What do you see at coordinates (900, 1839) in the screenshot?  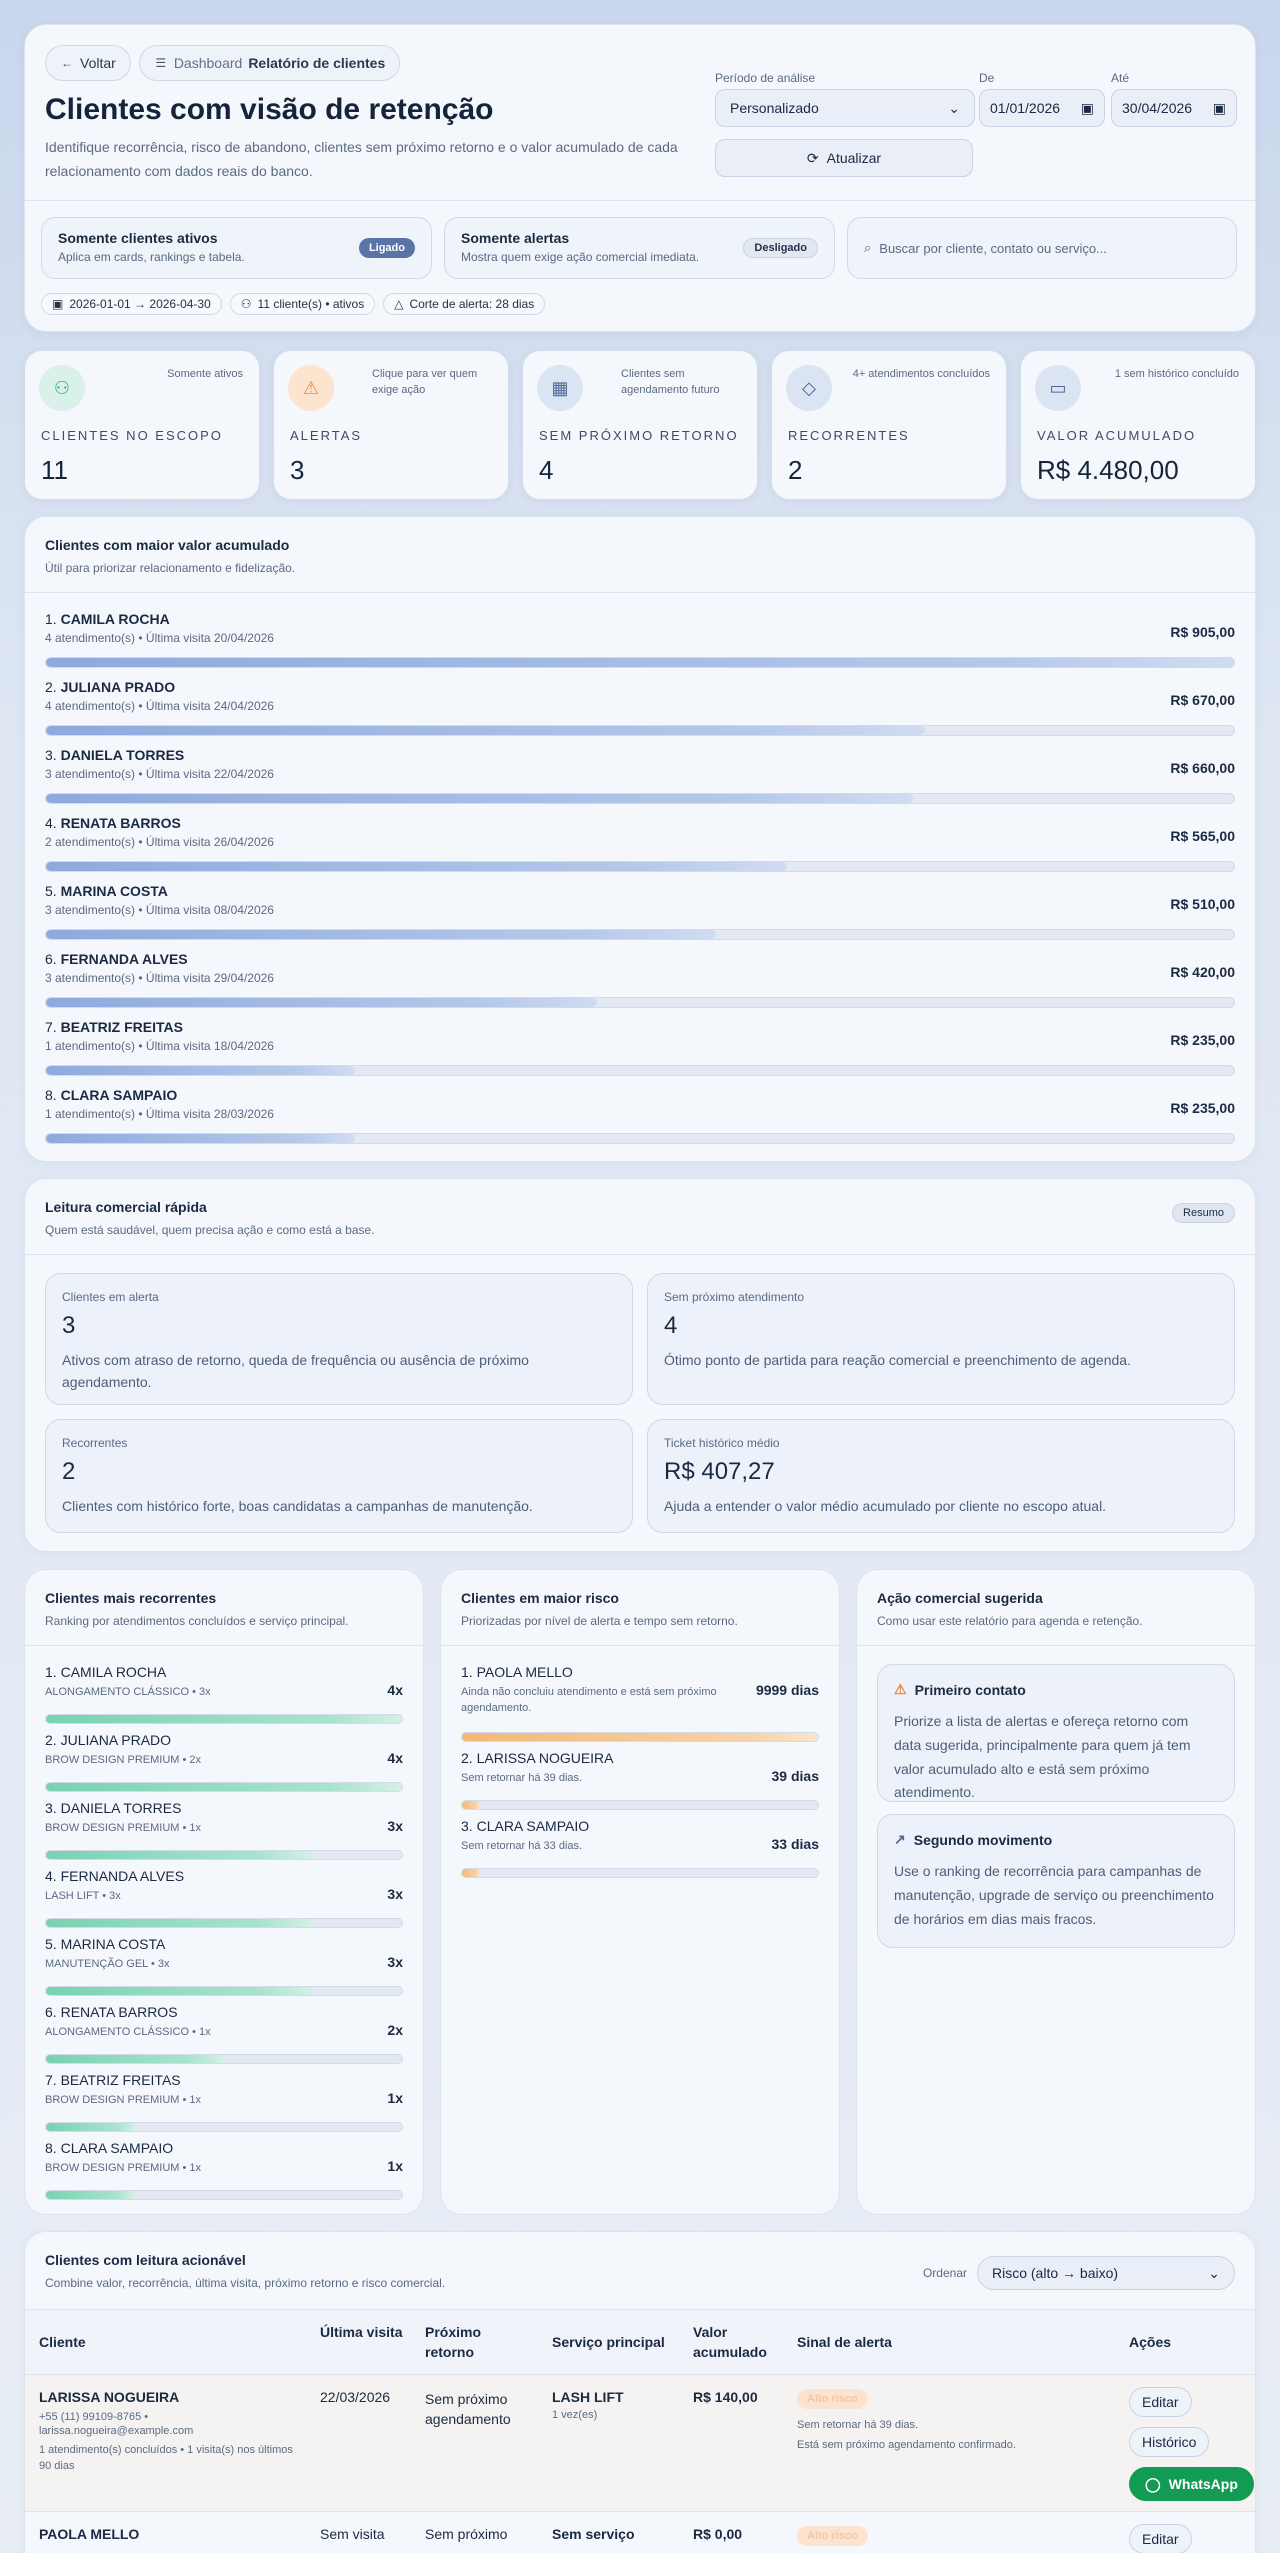 I see `trending-up-icon: ↗` at bounding box center [900, 1839].